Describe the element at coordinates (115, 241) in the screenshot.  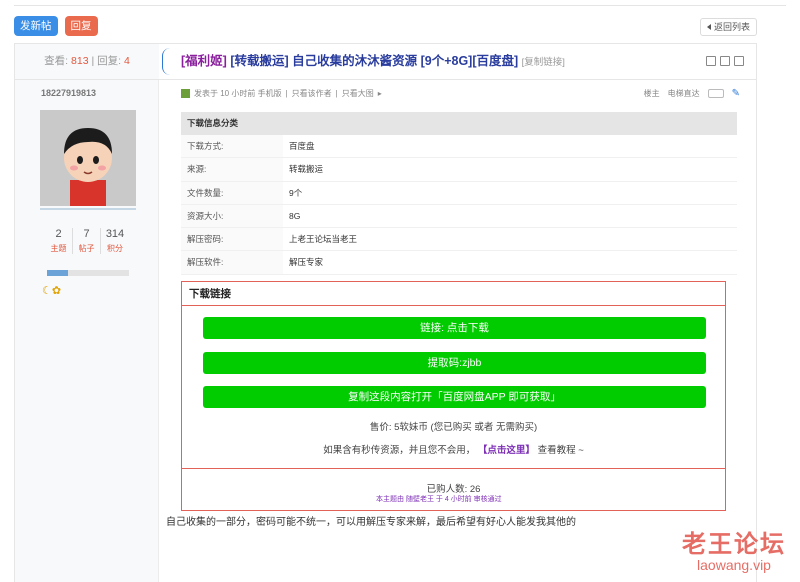
I see `user-stat-points: 314 积分` at that location.